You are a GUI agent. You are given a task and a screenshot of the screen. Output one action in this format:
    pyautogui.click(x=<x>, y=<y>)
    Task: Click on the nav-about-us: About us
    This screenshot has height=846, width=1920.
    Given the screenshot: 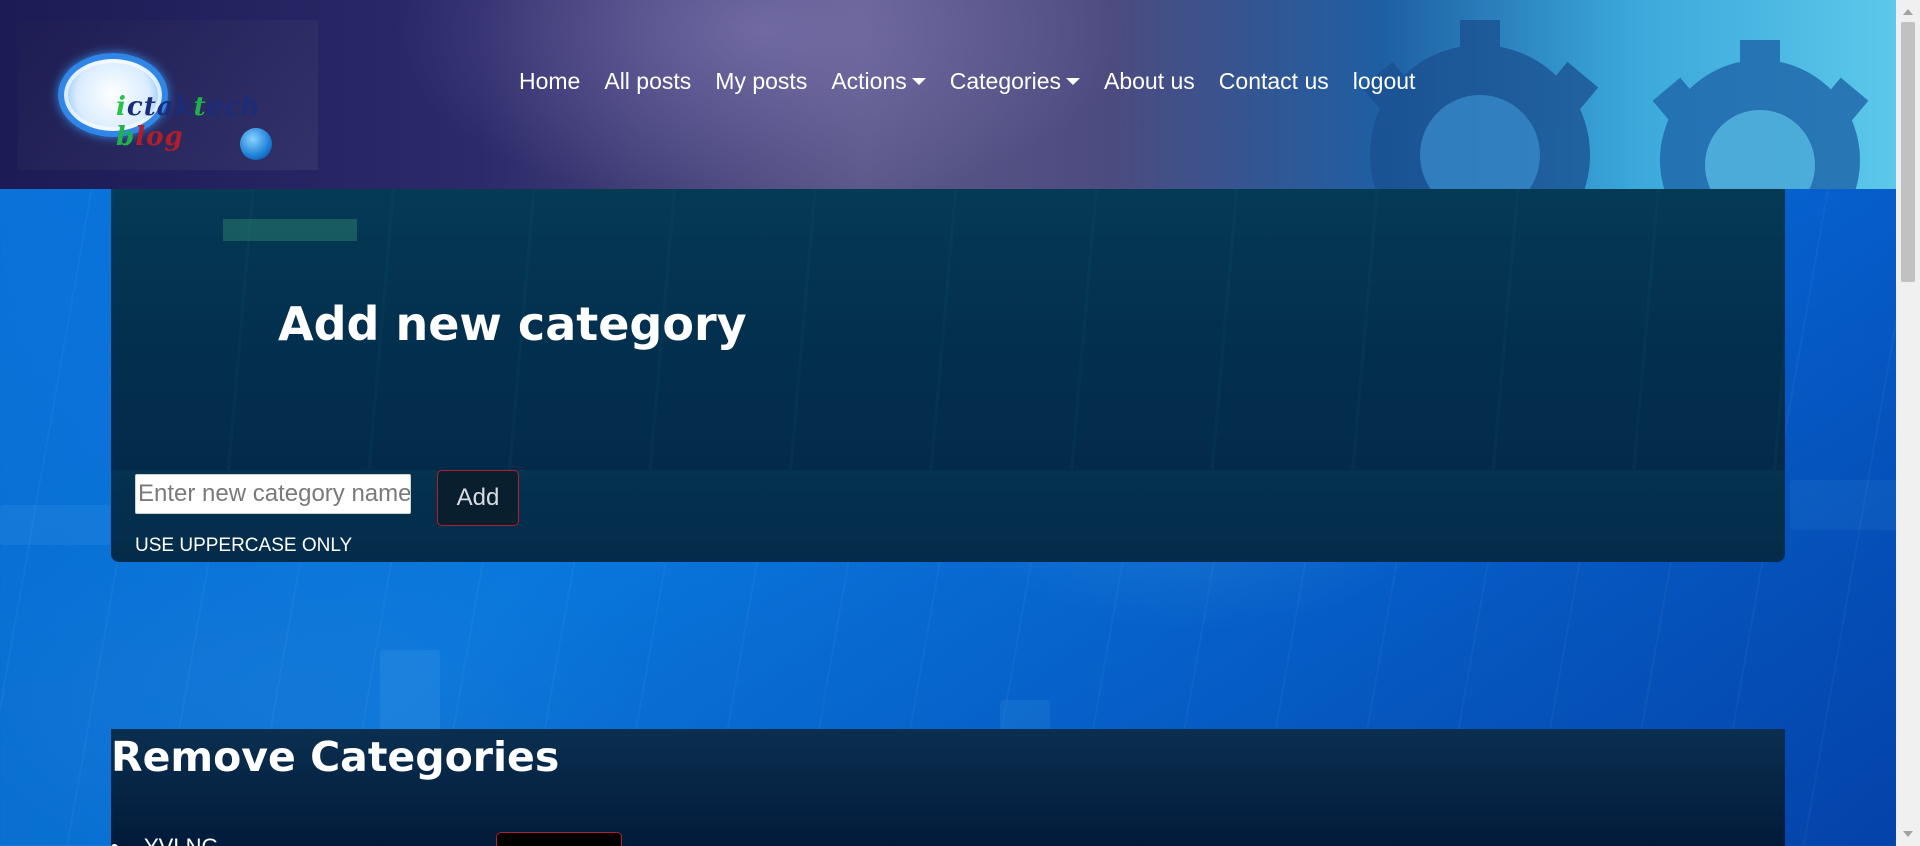 What is the action you would take?
    pyautogui.click(x=1149, y=81)
    